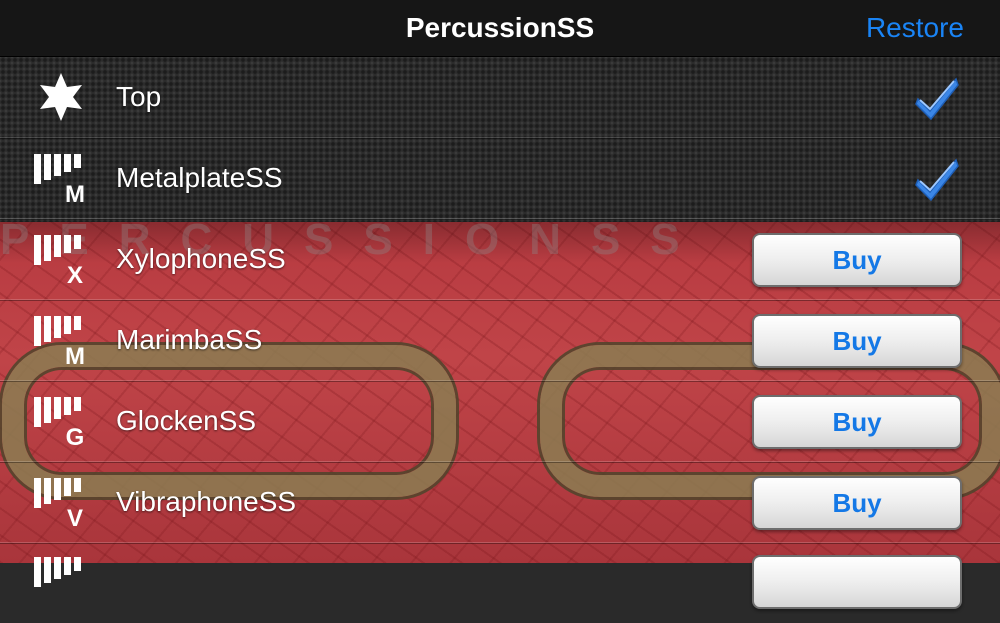 This screenshot has width=1000, height=623. I want to click on list-item: V VibraphoneSS Buy, so click(500, 502).